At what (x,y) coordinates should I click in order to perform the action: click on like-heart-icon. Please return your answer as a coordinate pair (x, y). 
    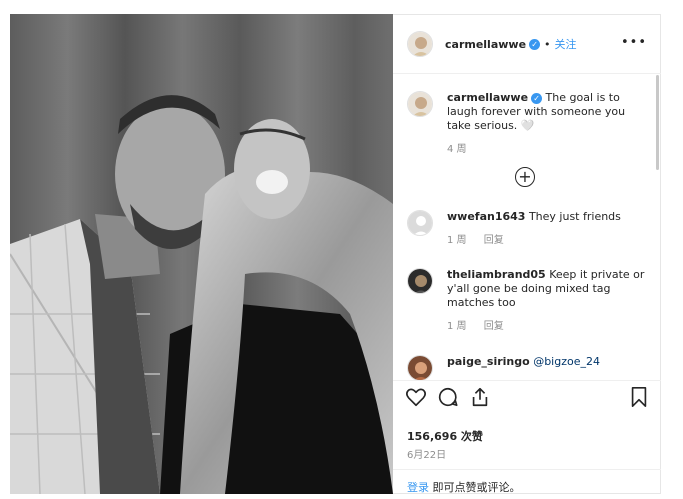
    Looking at the image, I should click on (416, 397).